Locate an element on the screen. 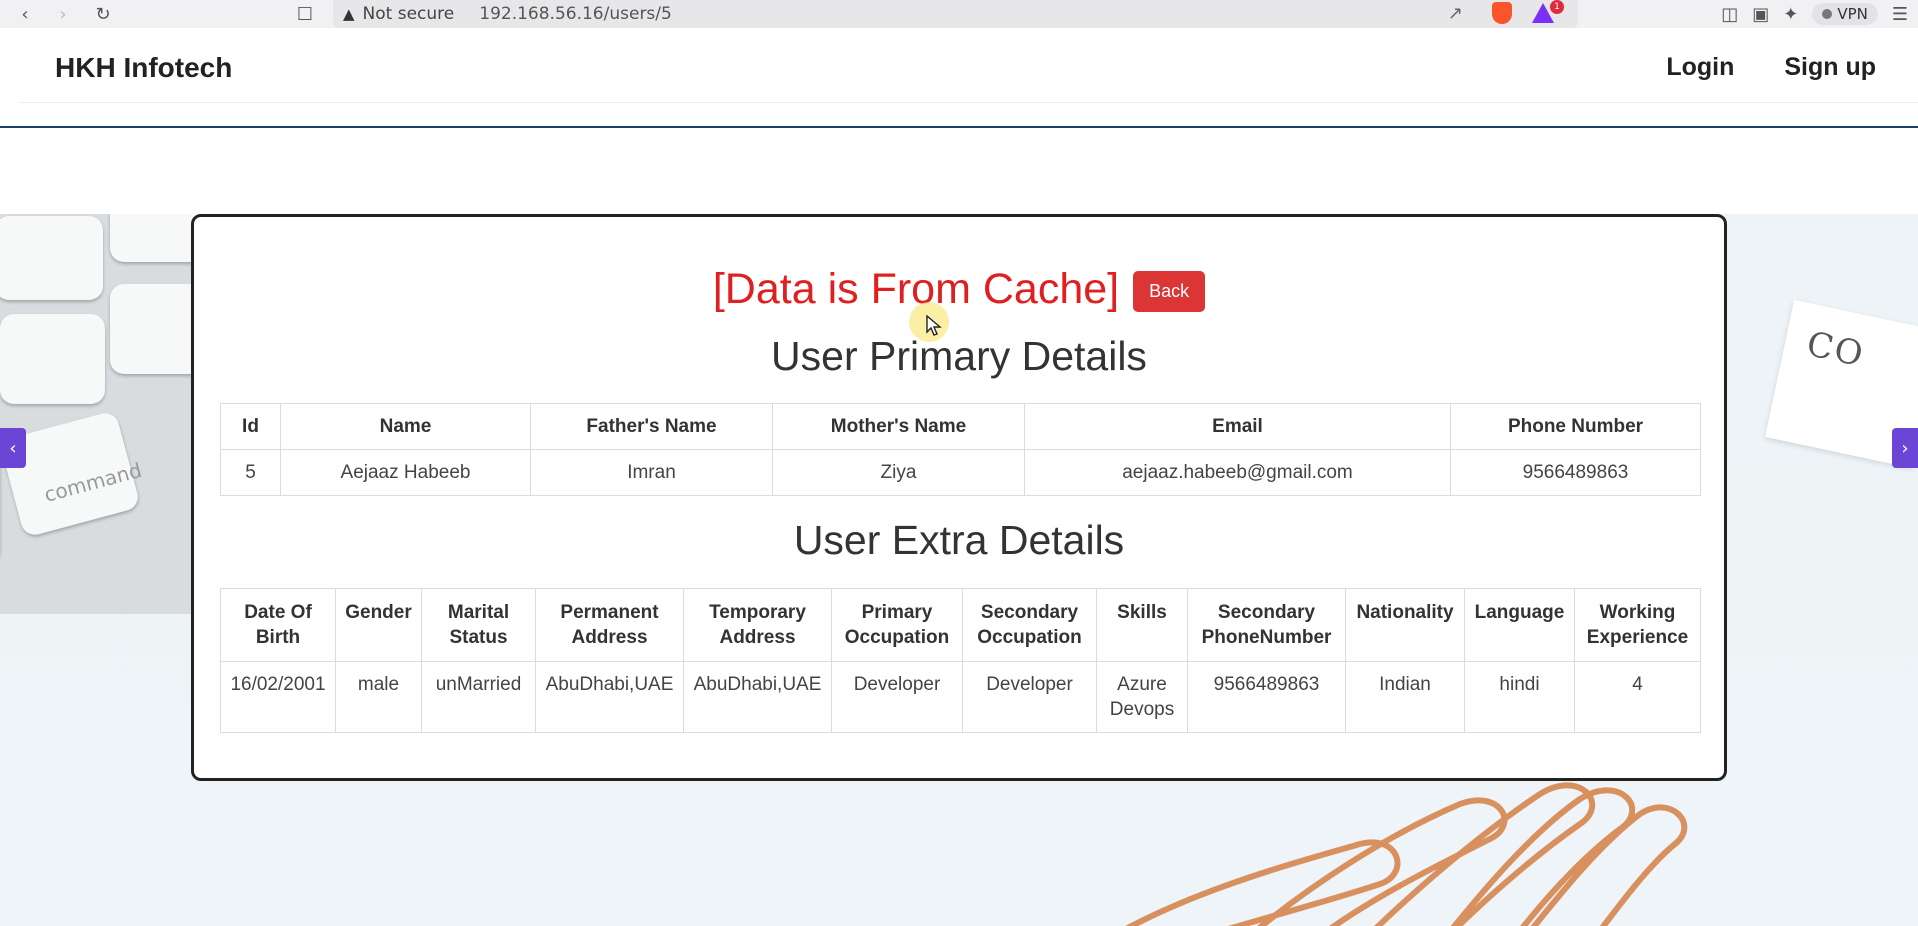 The width and height of the screenshot is (1918, 926). chevron-right-icon: › is located at coordinates (1905, 448).